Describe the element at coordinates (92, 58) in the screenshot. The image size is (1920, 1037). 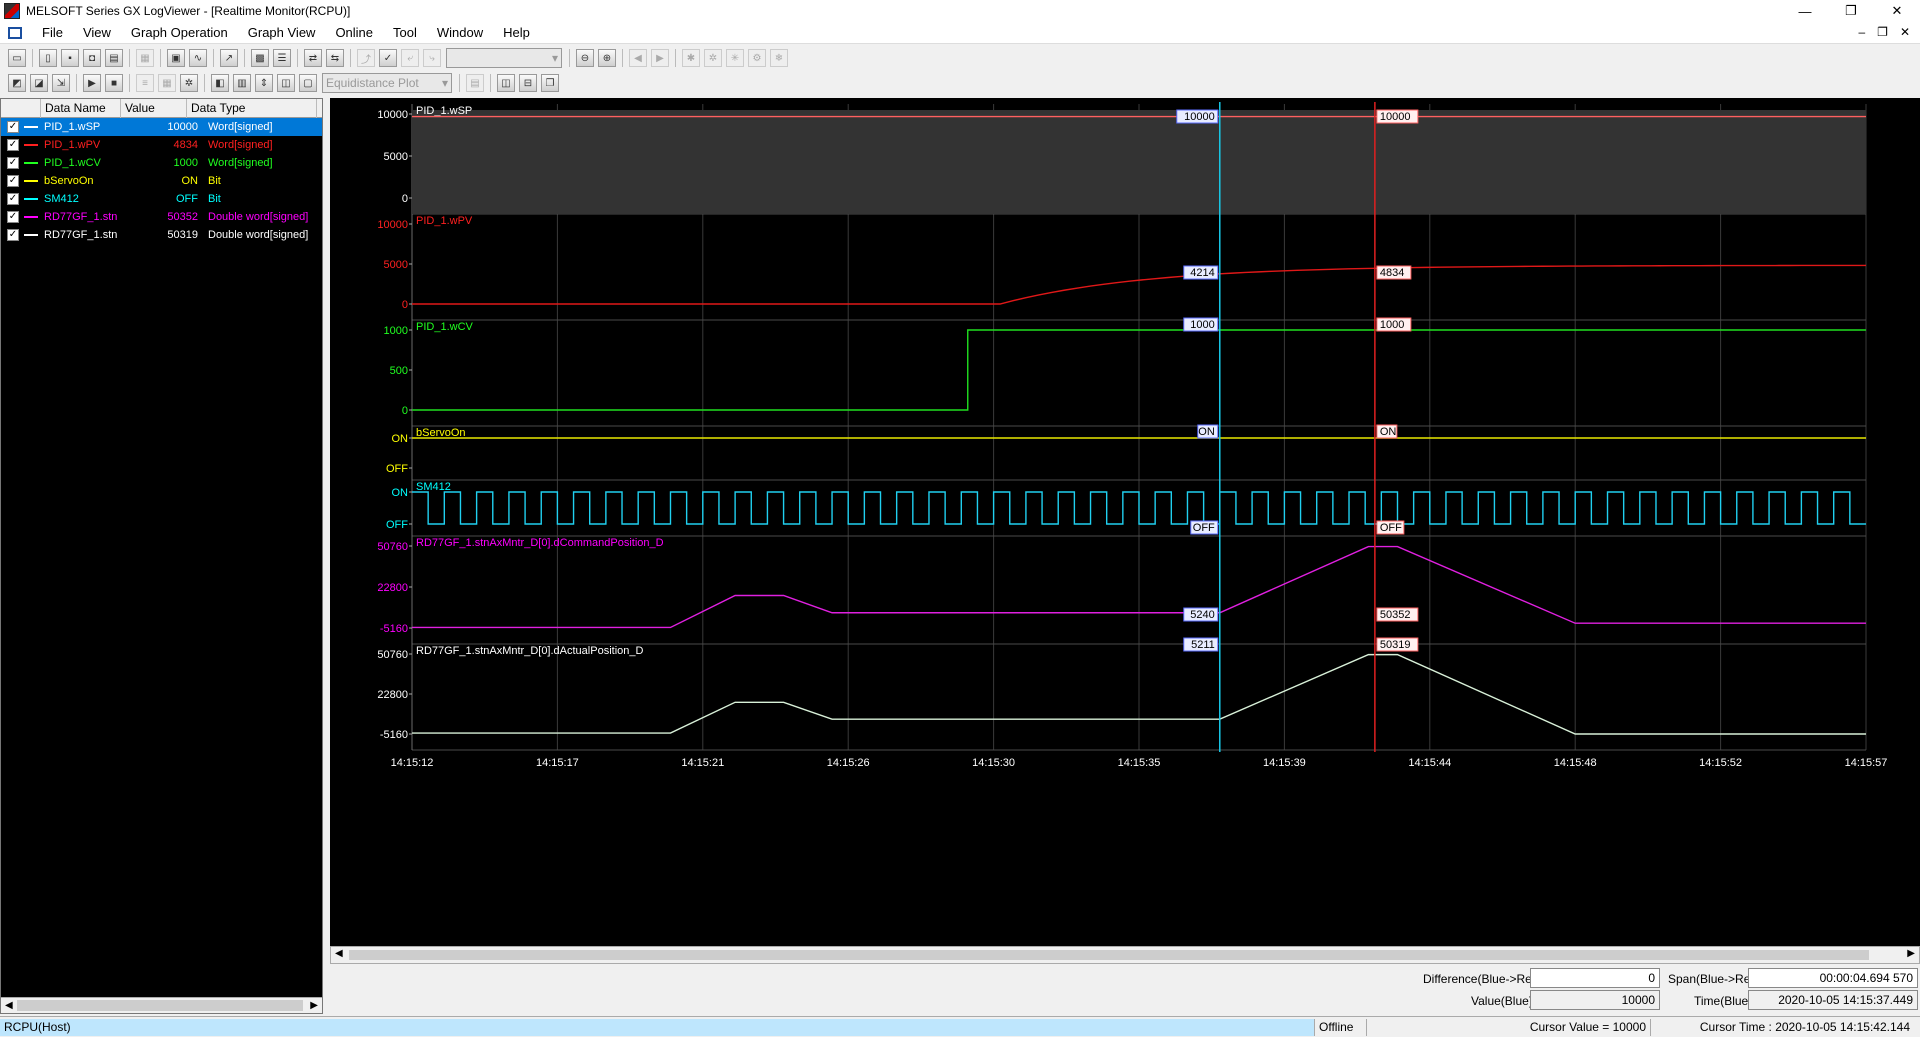
I see `capture-icon: ◘` at that location.